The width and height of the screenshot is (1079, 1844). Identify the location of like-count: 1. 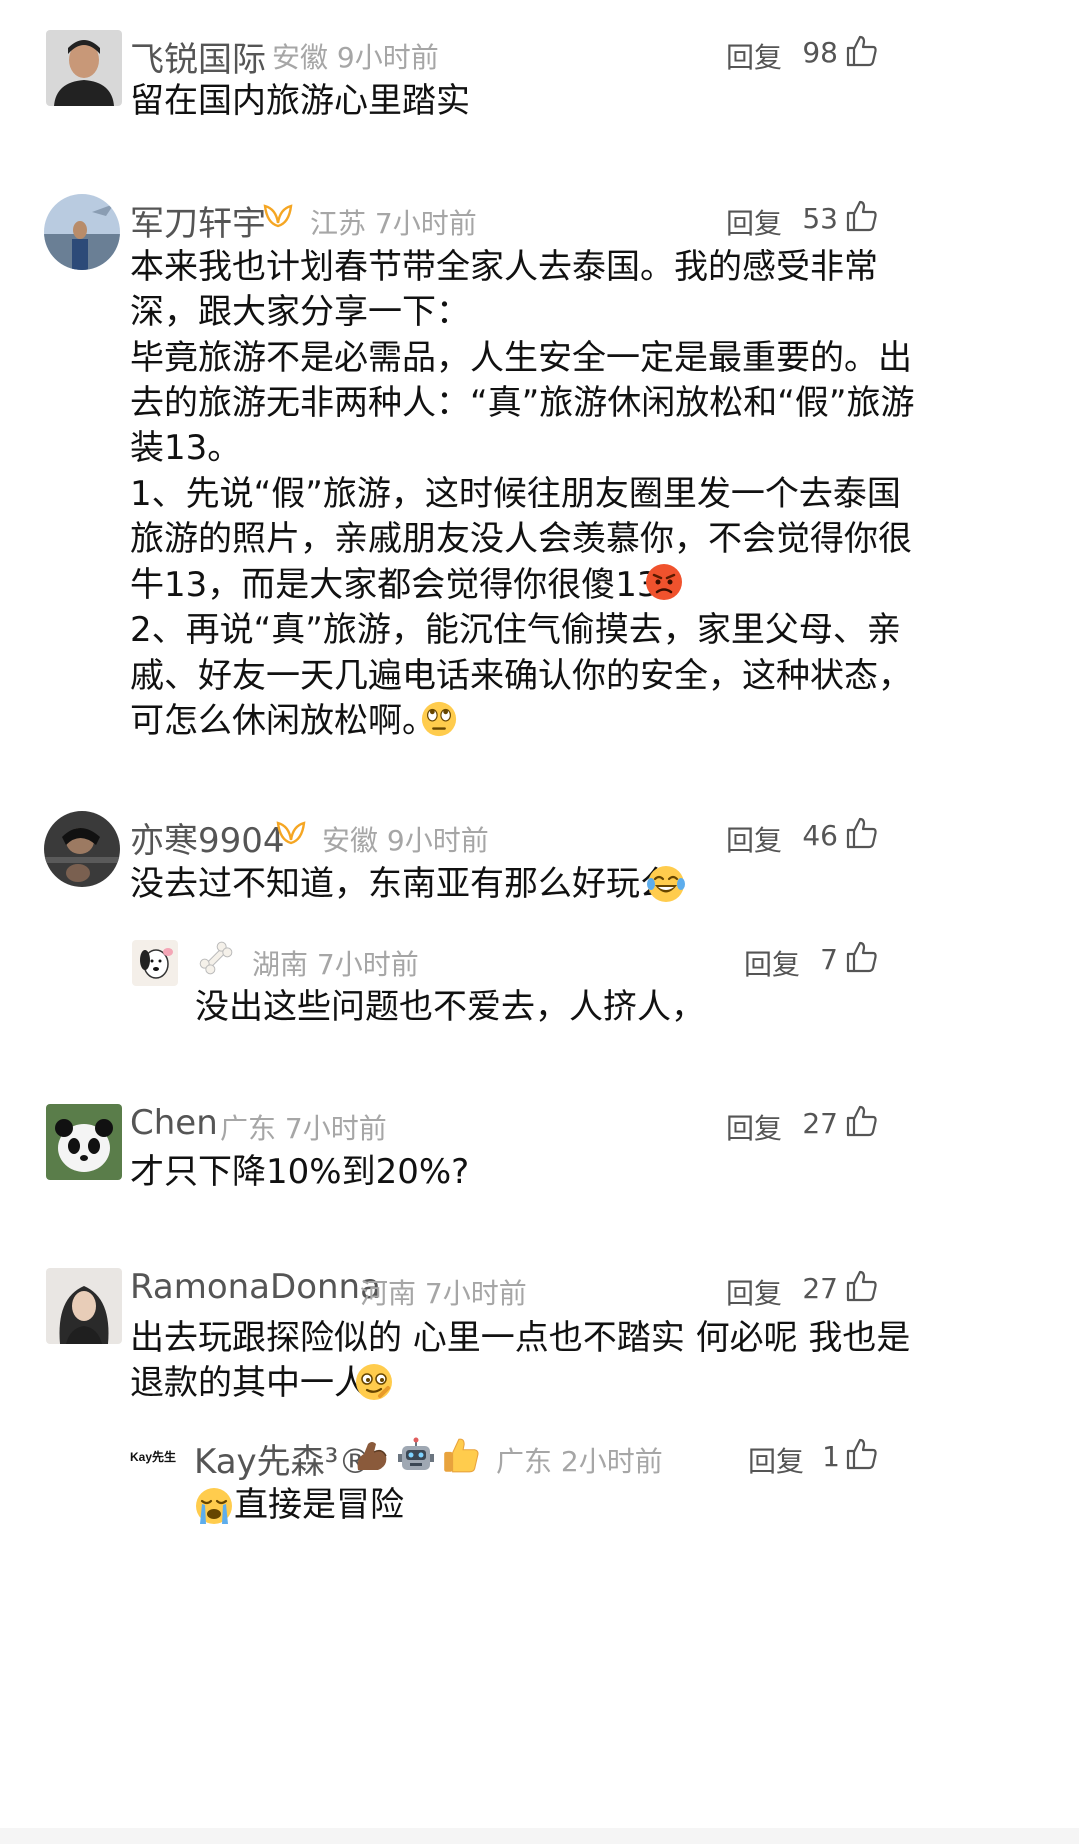
(831, 1456).